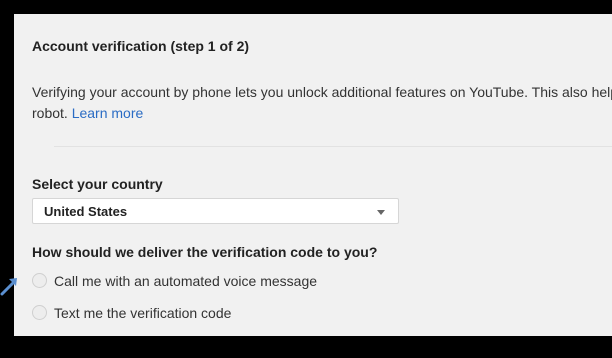  Describe the element at coordinates (142, 313) in the screenshot. I see `radio-label-text: Text me the verification code` at that location.